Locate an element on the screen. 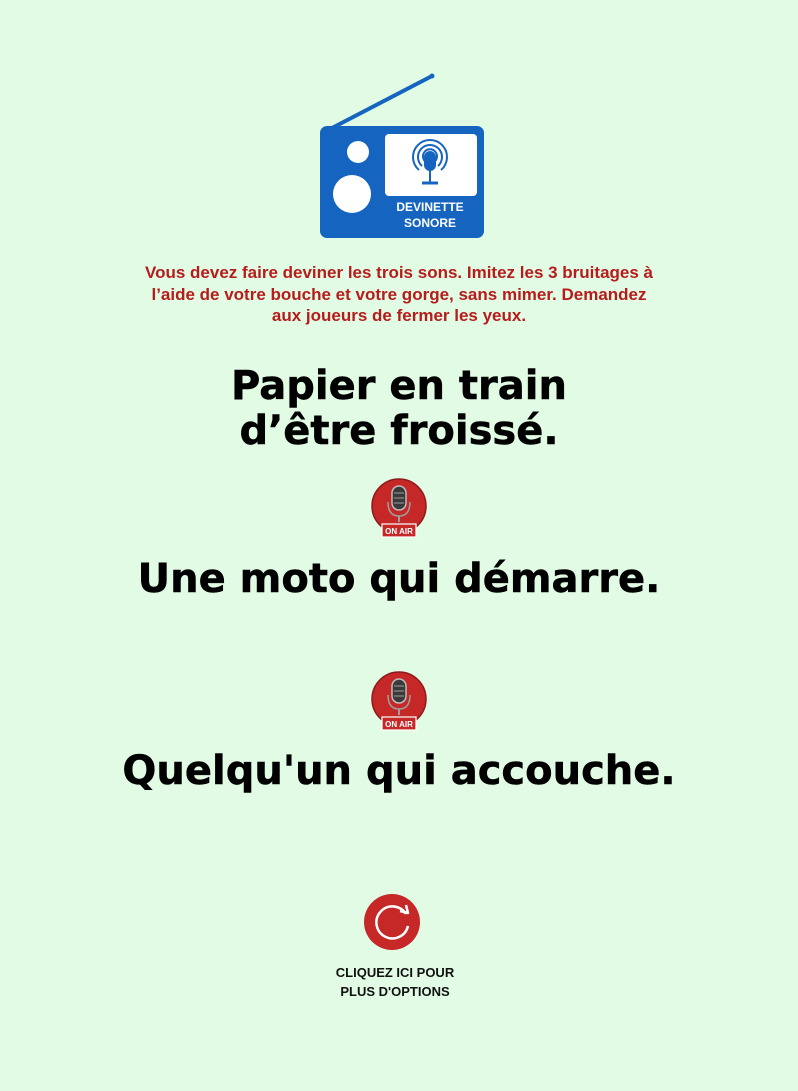 The height and width of the screenshot is (1091, 798). refresh-icon is located at coordinates (394, 922).